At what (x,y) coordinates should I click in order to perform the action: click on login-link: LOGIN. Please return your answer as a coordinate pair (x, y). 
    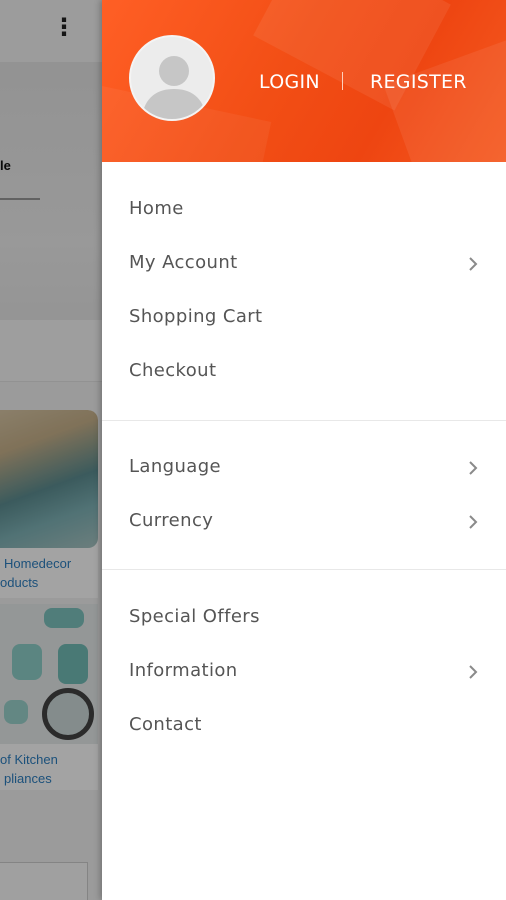
    Looking at the image, I should click on (289, 82).